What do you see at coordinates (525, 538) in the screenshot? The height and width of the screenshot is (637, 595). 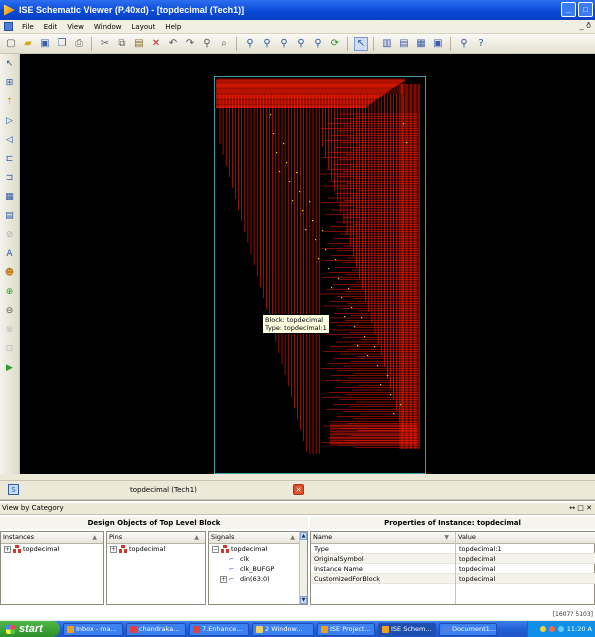 I see `value-column-header: Value` at bounding box center [525, 538].